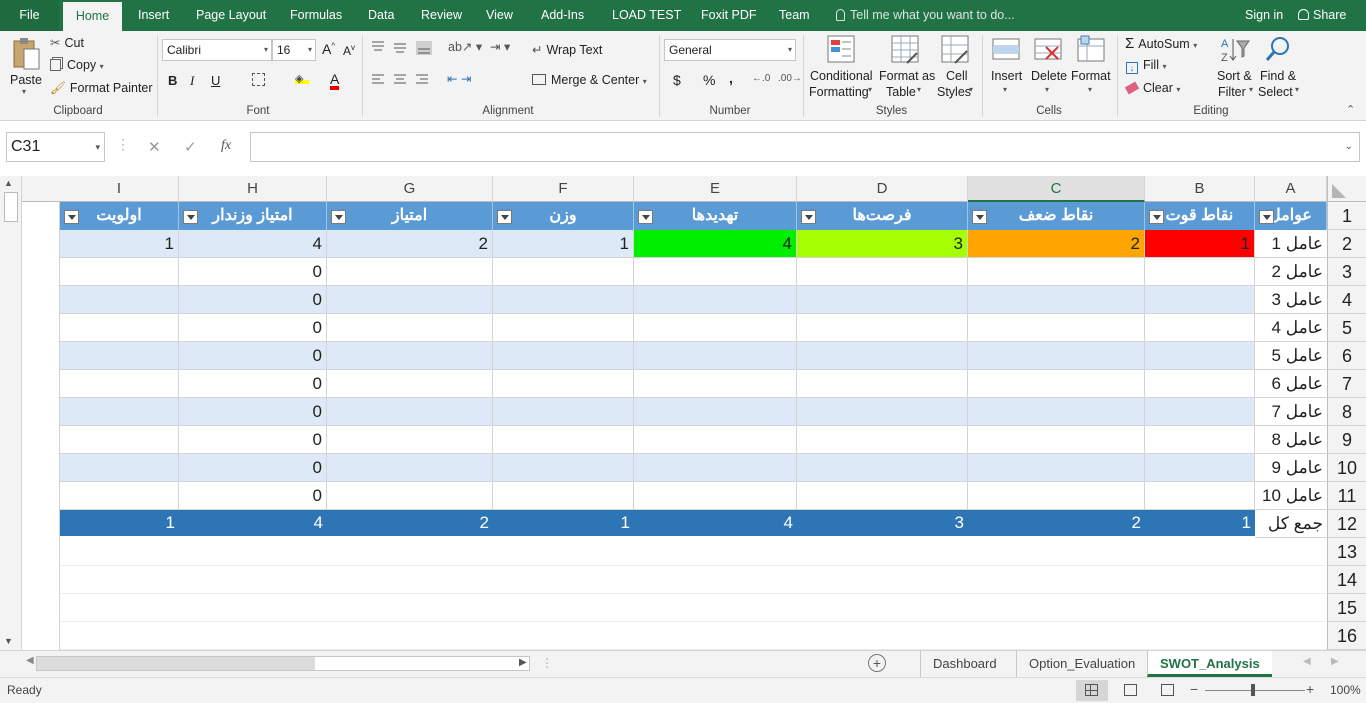 Image resolution: width=1366 pixels, height=703 pixels. I want to click on tab-review: Review, so click(441, 15).